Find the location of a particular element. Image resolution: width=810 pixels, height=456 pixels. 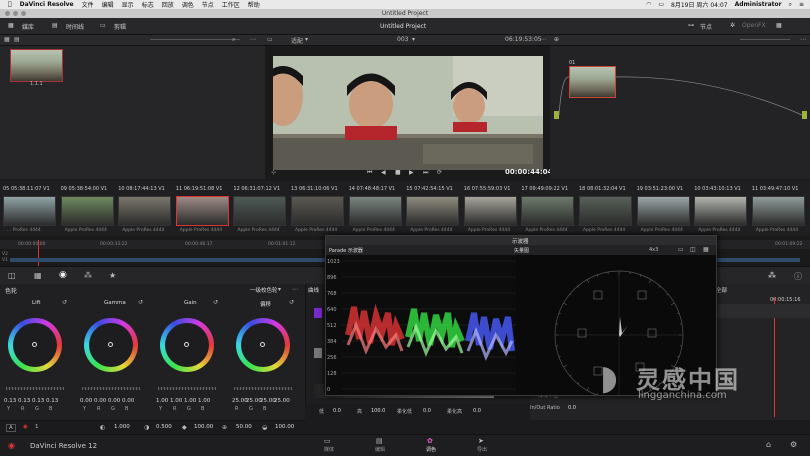

gain-master-slider is located at coordinates (187, 388).